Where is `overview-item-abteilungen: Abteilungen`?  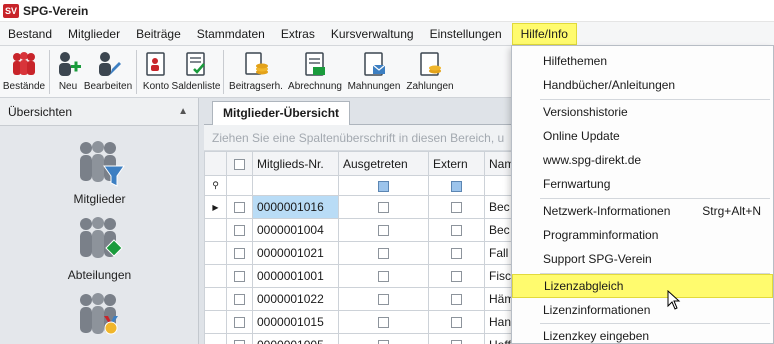 overview-item-abteilungen: Abteilungen is located at coordinates (99, 248).